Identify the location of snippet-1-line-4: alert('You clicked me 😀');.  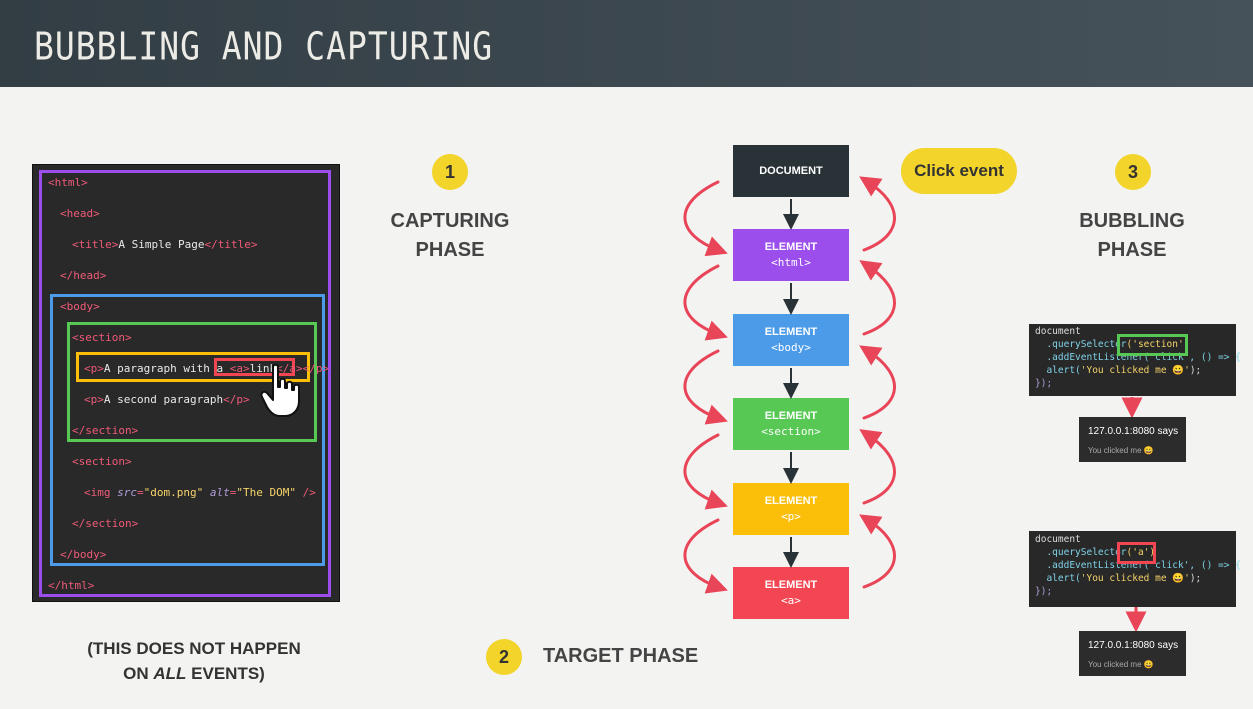
(1118, 370).